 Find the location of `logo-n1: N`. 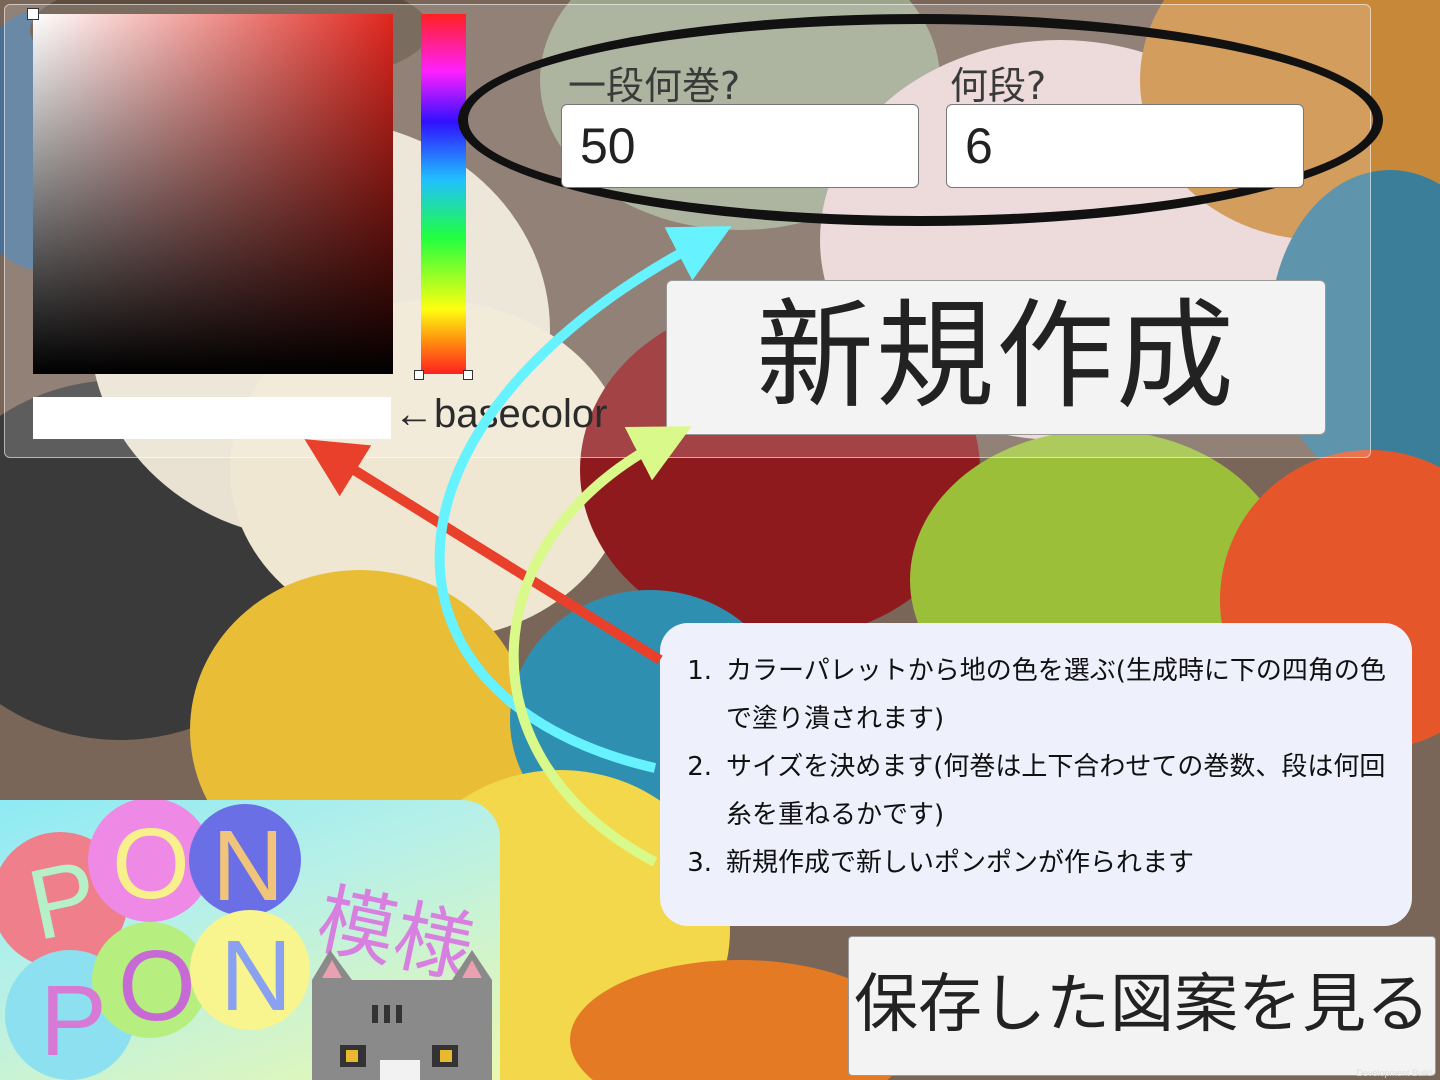

logo-n1: N is located at coordinates (248, 866).